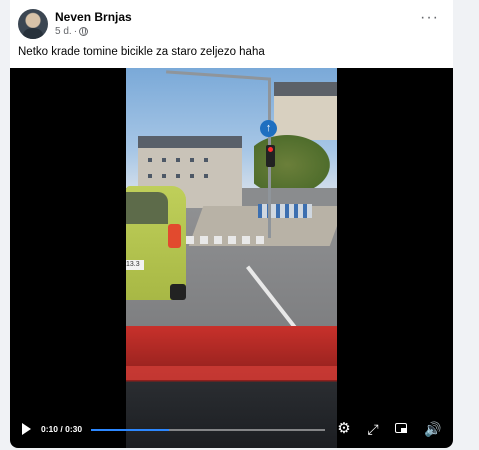  Describe the element at coordinates (285, 211) in the screenshot. I see `bike-rack` at that location.